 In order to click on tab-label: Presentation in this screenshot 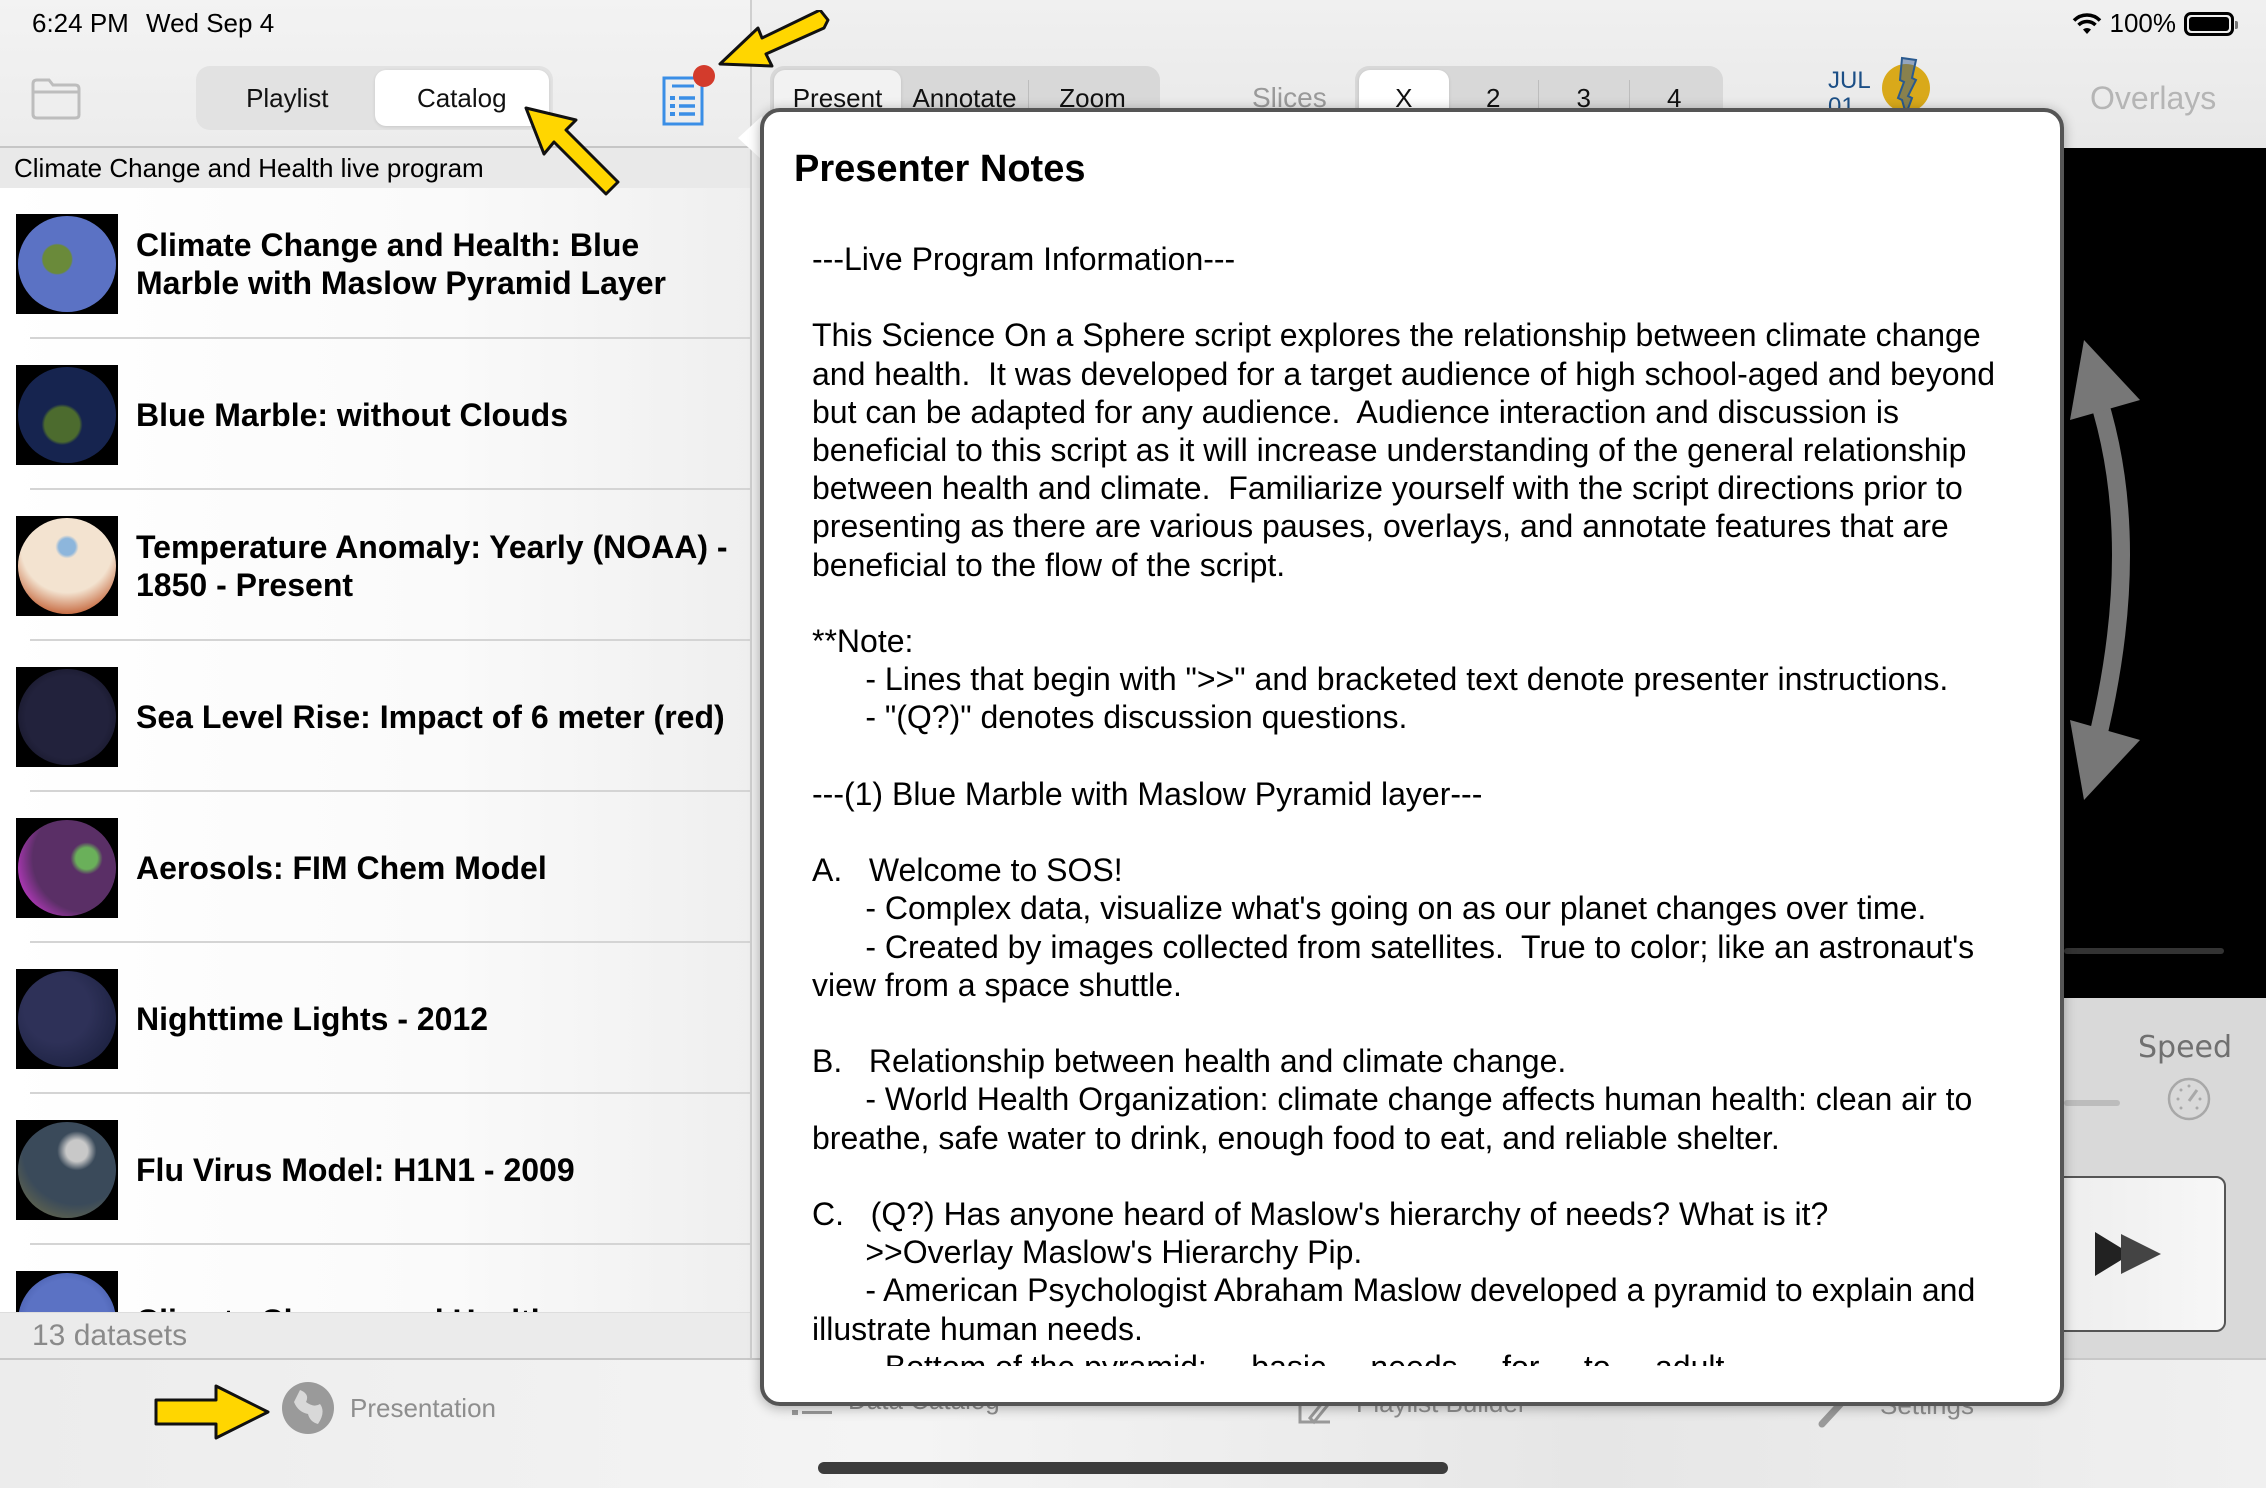, I will do `click(423, 1407)`.